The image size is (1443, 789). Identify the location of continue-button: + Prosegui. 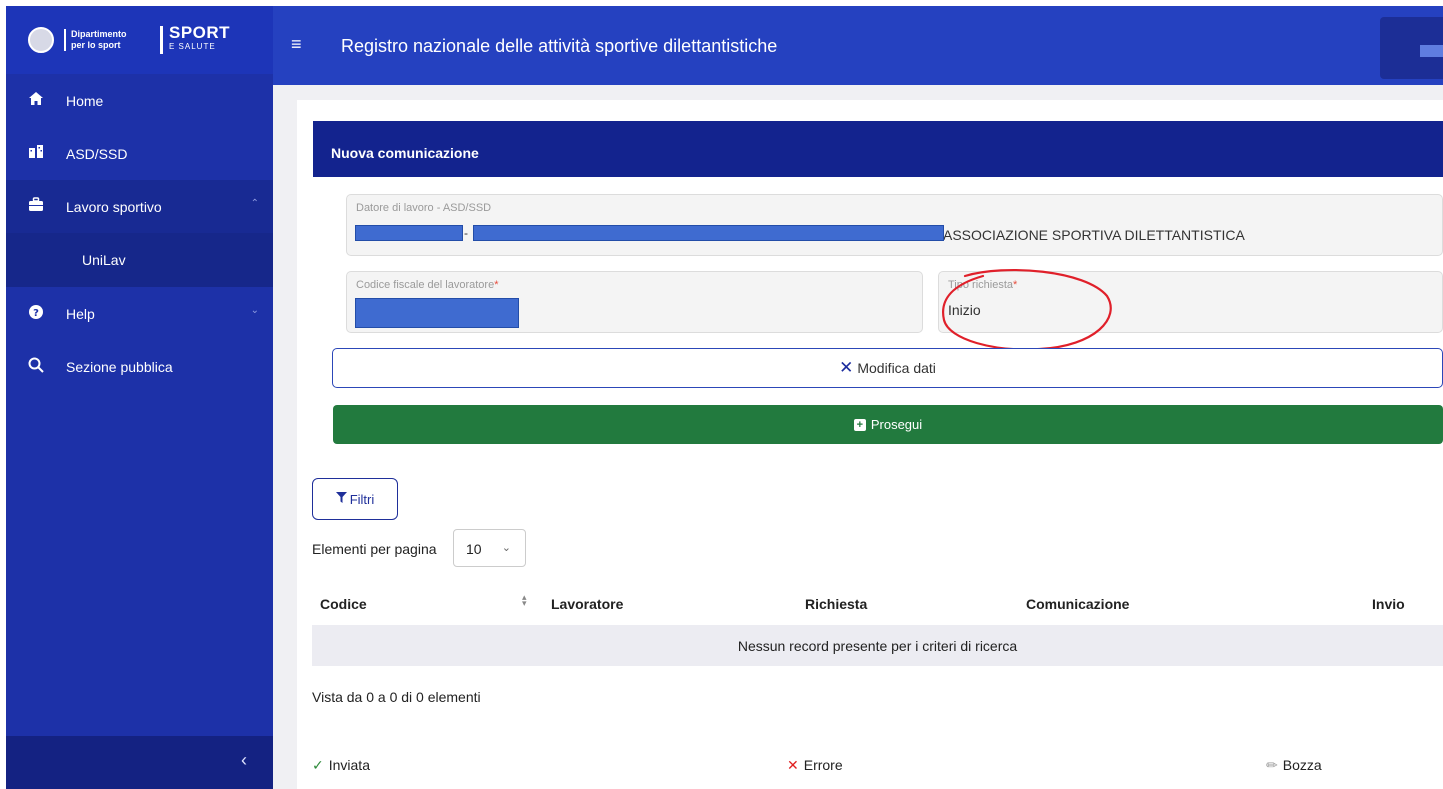
(888, 424).